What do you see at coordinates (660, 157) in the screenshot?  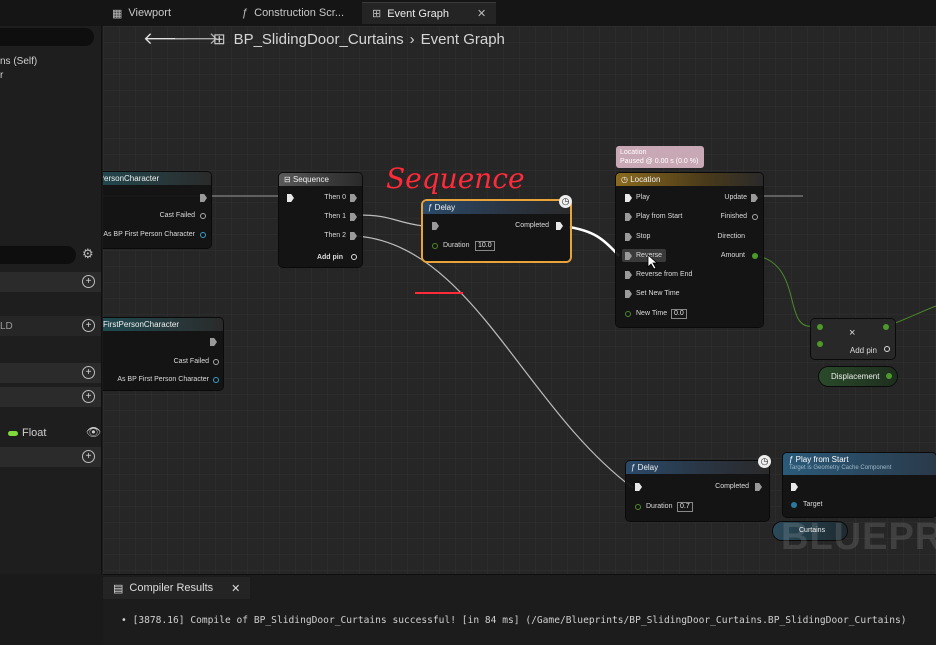 I see `timeline-comment-bubble: Location Paused @ 0.00 s (0.0 %)` at bounding box center [660, 157].